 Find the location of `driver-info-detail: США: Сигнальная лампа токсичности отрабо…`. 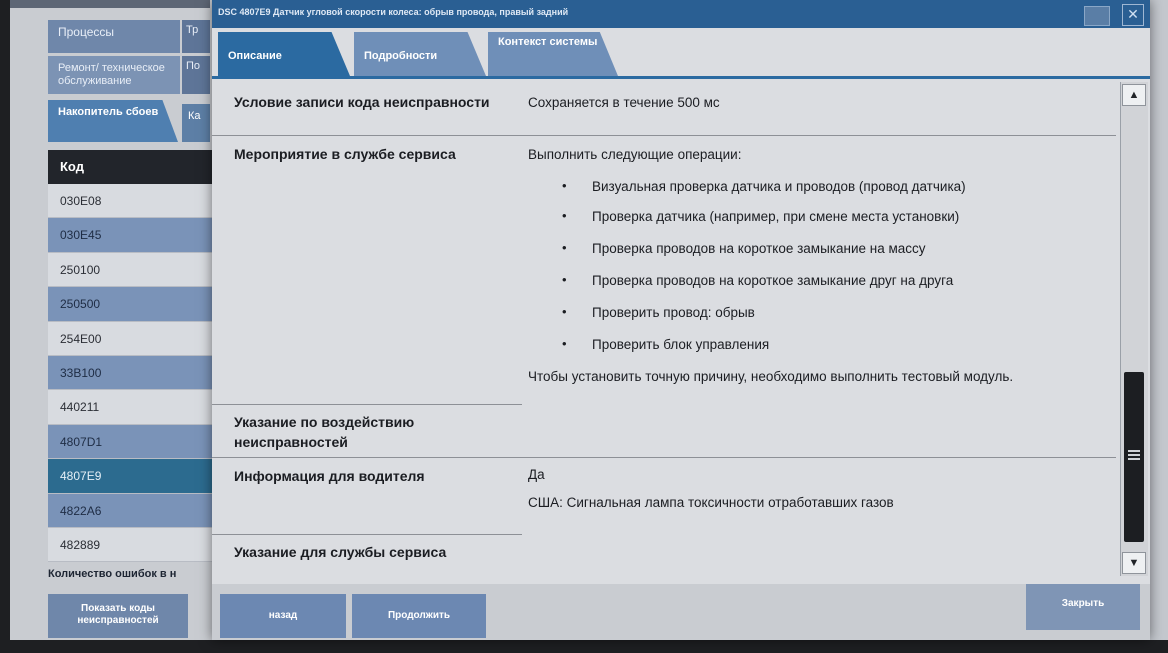

driver-info-detail: США: Сигнальная лампа токсичности отрабо… is located at coordinates (711, 502).